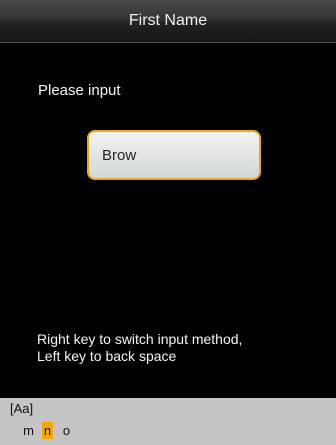  I want to click on candidate-letter-n: n, so click(47, 430).